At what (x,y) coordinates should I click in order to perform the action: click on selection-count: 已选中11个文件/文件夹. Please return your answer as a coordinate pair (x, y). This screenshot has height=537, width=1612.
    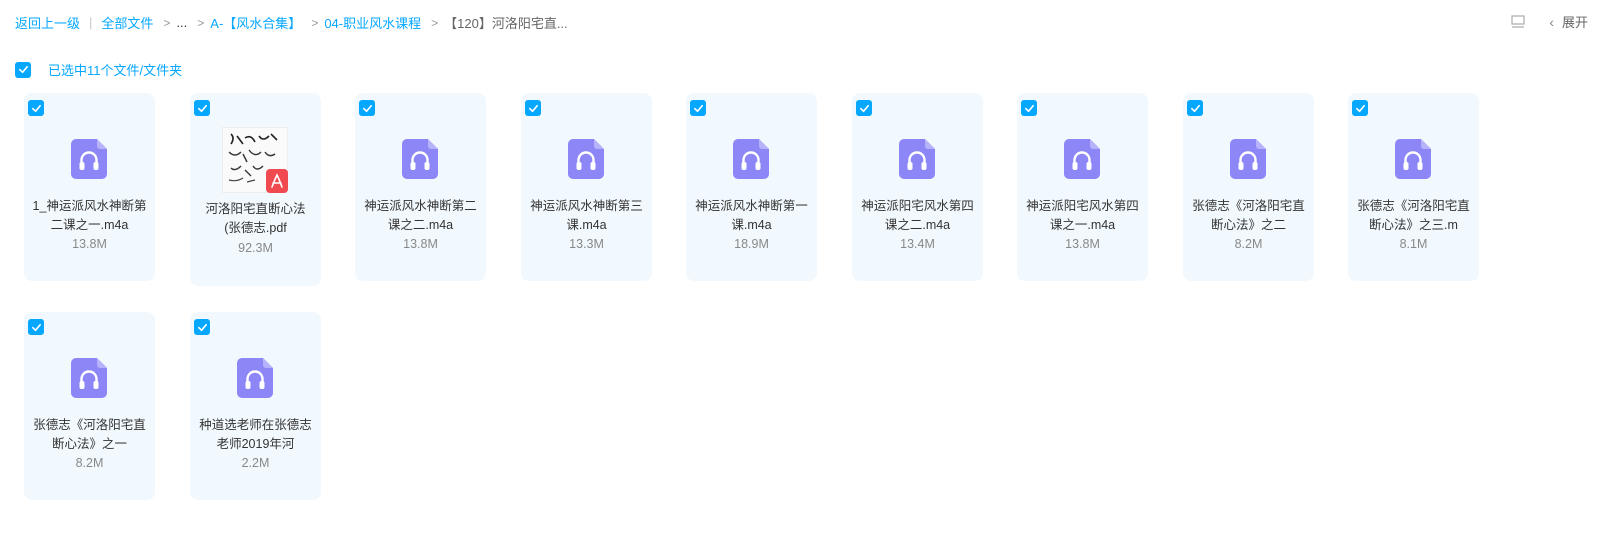
    Looking at the image, I should click on (115, 70).